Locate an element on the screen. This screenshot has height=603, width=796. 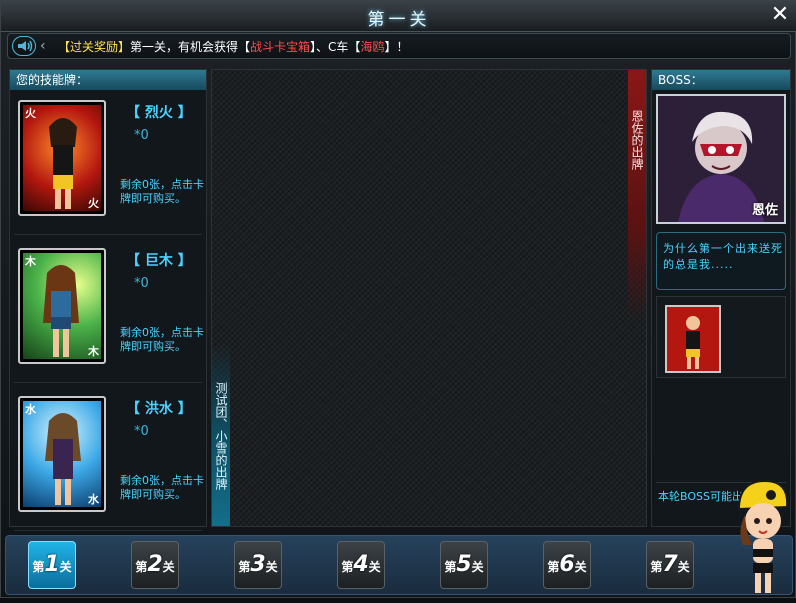
boss-card-fire is located at coordinates (693, 339).